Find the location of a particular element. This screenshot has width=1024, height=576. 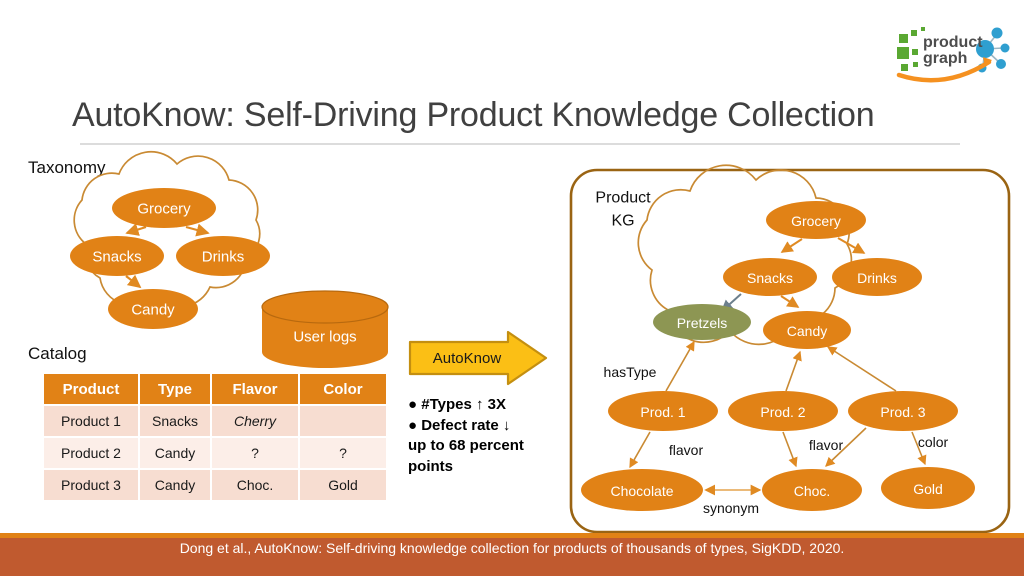

bullet-defect-rate-cont2: points is located at coordinates (430, 467).